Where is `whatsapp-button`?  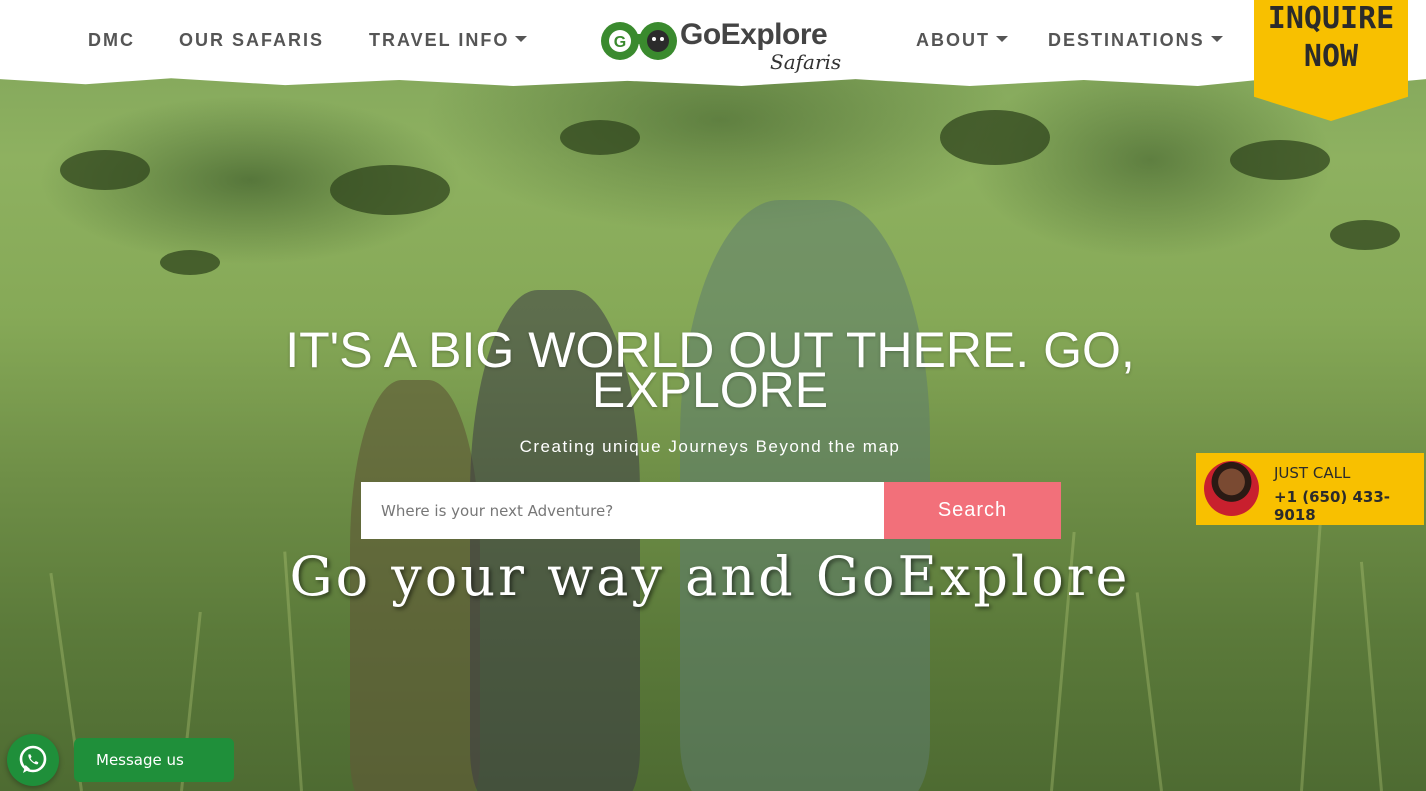 whatsapp-button is located at coordinates (33, 760).